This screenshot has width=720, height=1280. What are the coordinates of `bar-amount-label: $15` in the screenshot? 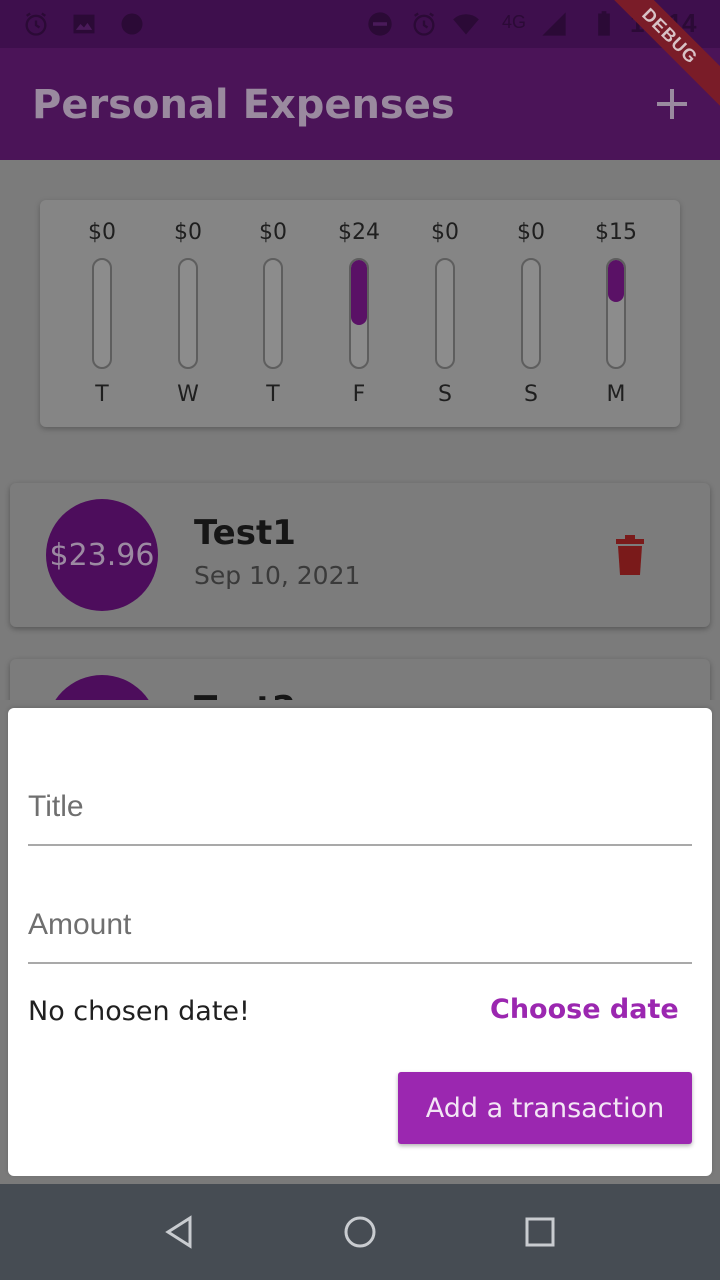 It's located at (616, 232).